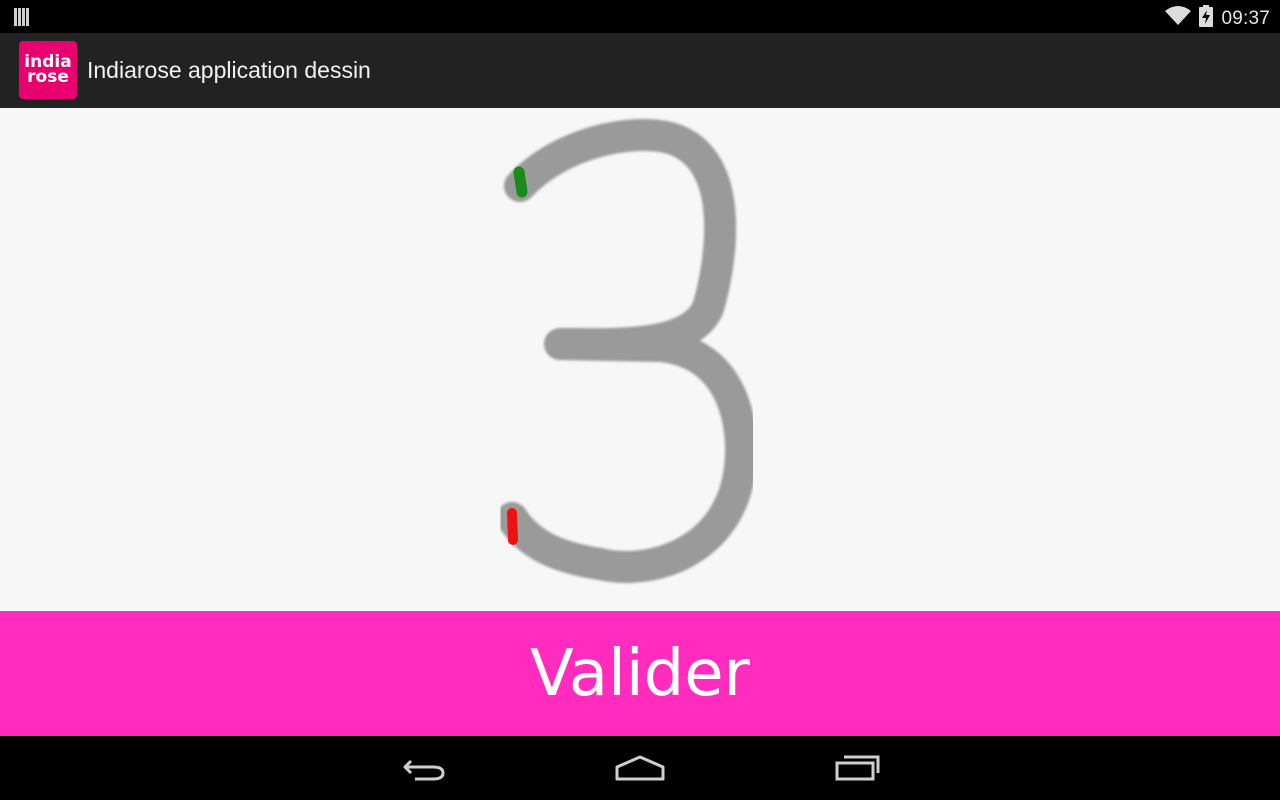 The height and width of the screenshot is (800, 1280). Describe the element at coordinates (48, 77) in the screenshot. I see `logo-text-line2: rose` at that location.